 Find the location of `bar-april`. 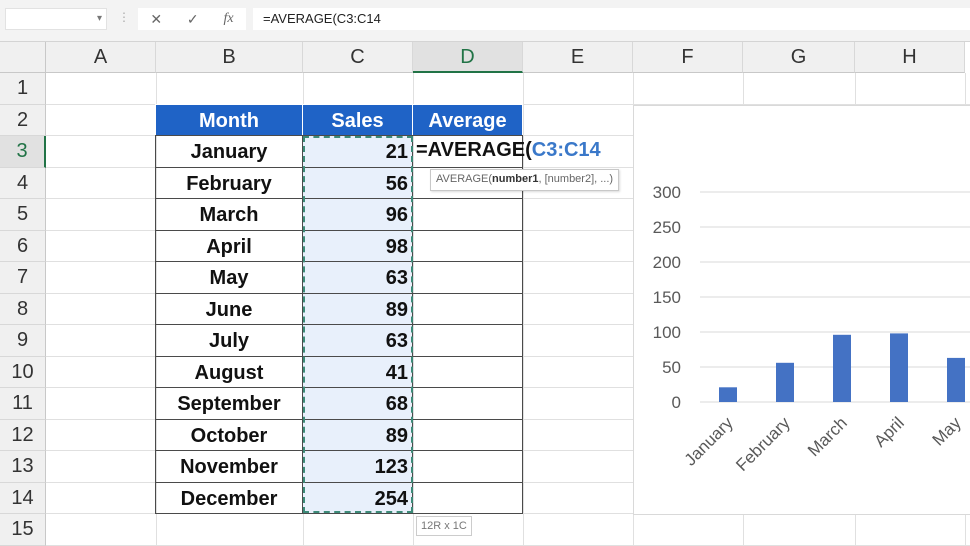

bar-april is located at coordinates (899, 367).